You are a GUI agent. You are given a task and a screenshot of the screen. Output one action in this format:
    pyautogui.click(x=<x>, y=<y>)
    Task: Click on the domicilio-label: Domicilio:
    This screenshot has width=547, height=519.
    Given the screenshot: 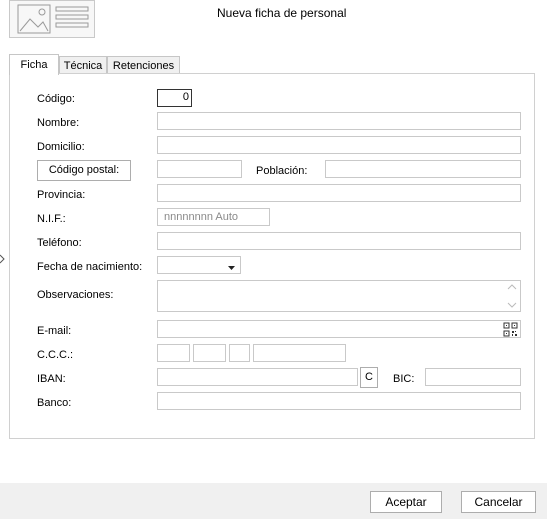 What is the action you would take?
    pyautogui.click(x=61, y=147)
    